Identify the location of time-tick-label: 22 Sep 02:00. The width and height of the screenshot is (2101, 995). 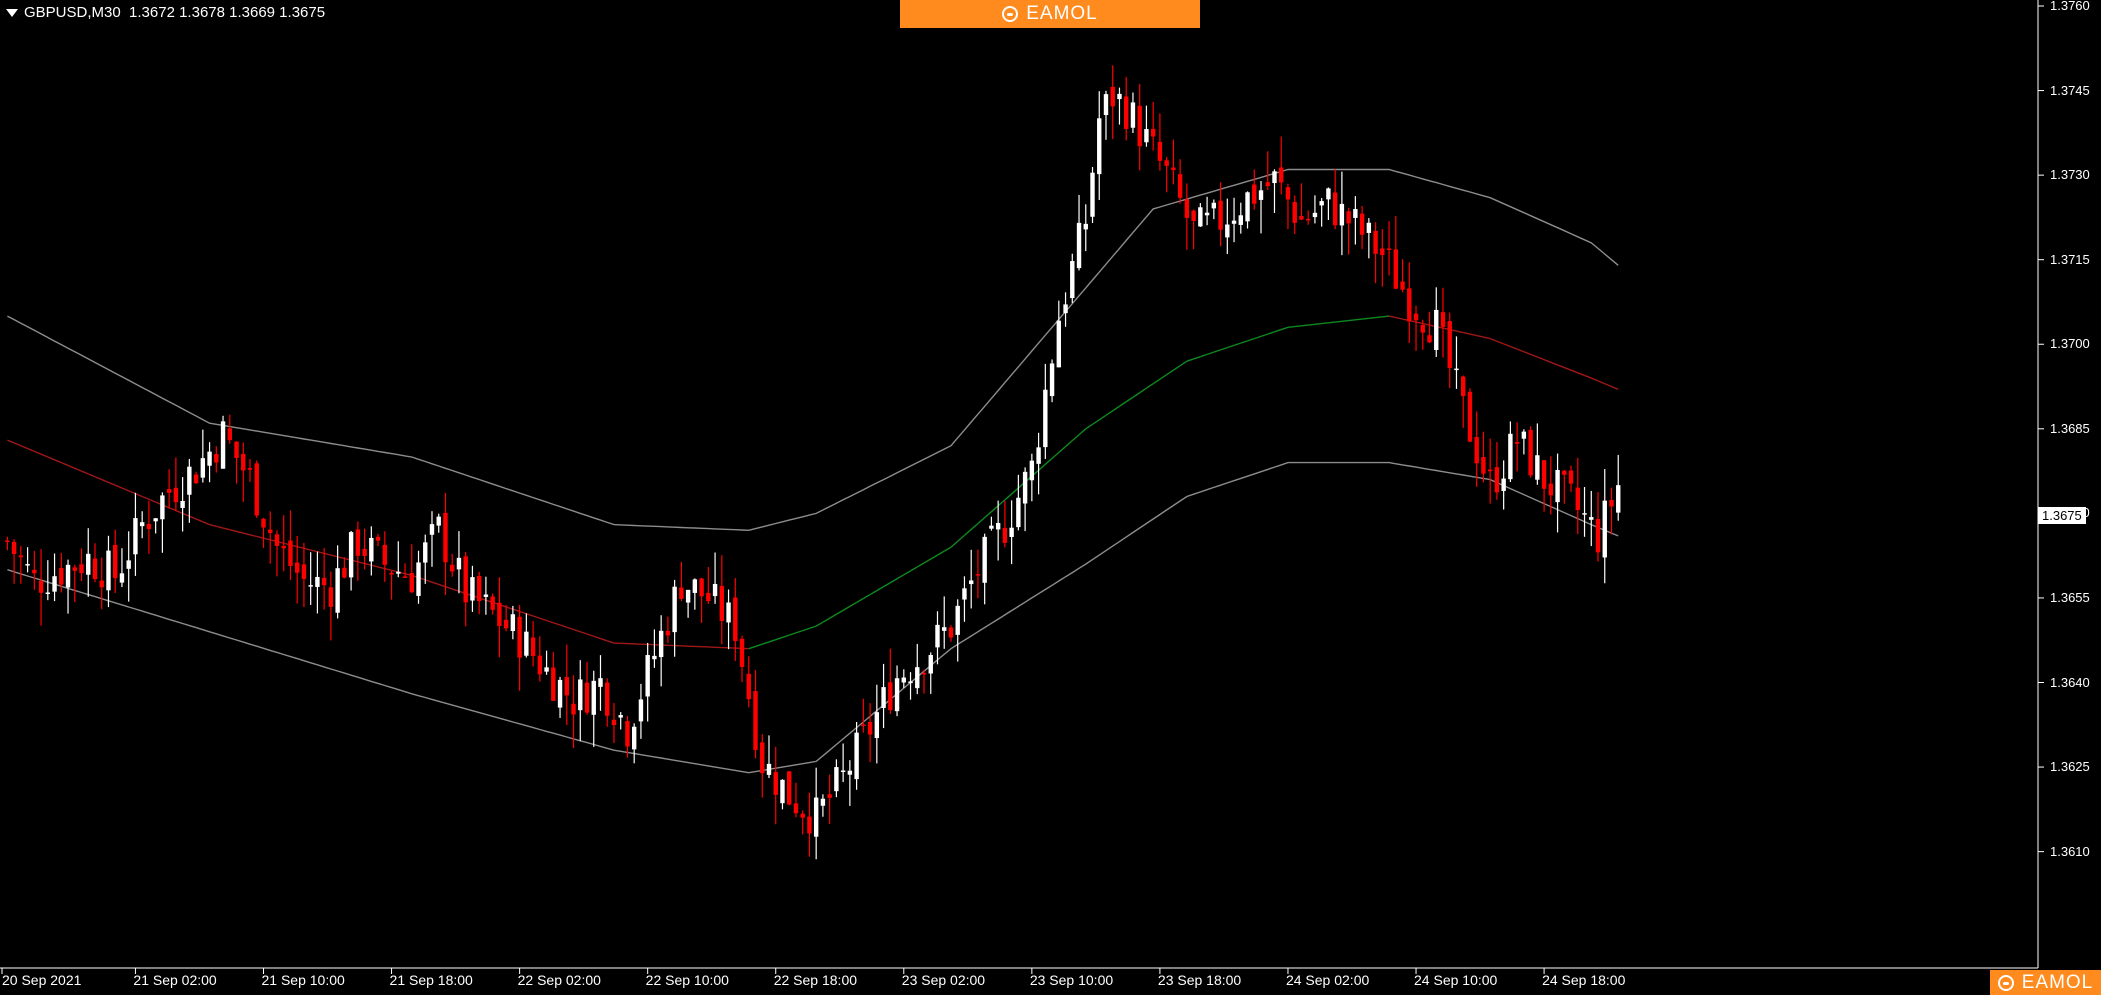
(559, 980).